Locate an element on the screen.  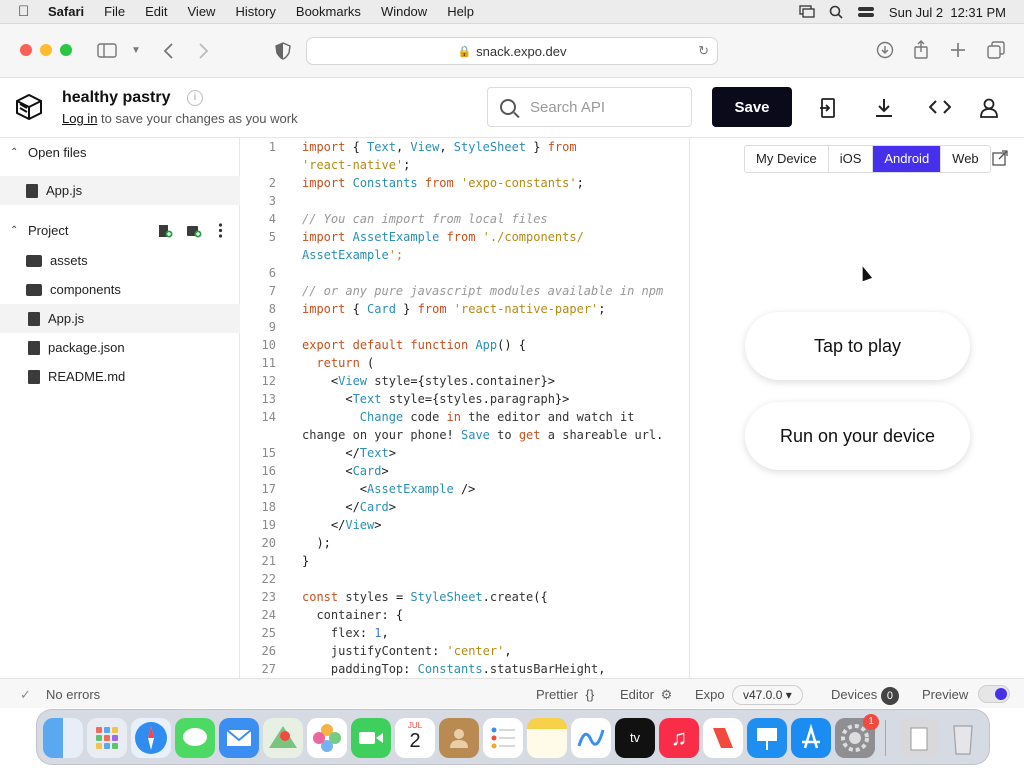
project-item-app-js: App.js is located at coordinates (120, 318).